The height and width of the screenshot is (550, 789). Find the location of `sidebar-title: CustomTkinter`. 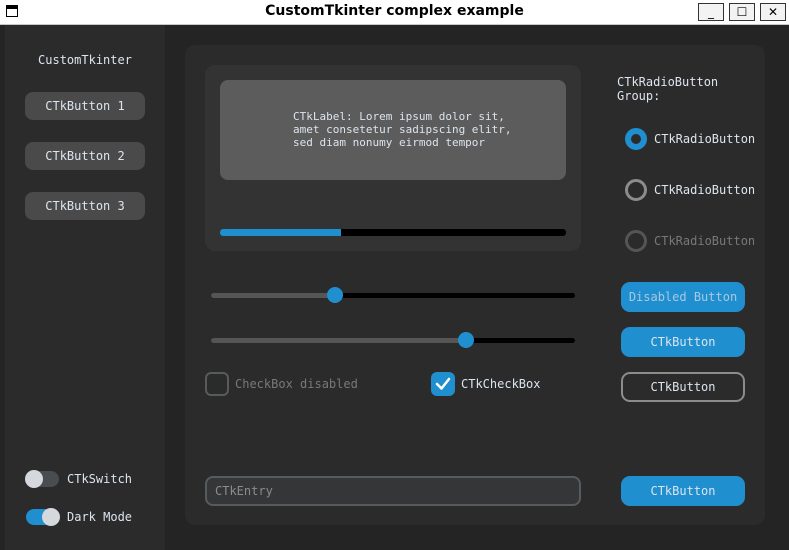

sidebar-title: CustomTkinter is located at coordinates (85, 60).